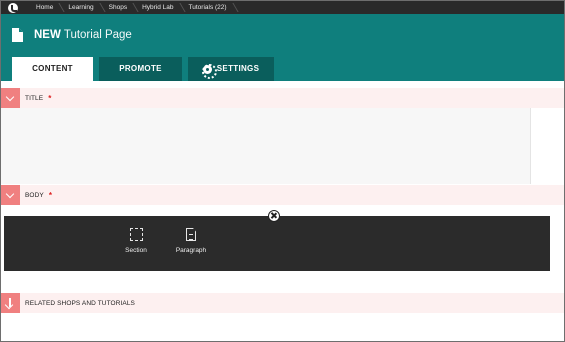 This screenshot has width=565, height=342. I want to click on page-type-label: Tutorial Page, so click(97, 35).